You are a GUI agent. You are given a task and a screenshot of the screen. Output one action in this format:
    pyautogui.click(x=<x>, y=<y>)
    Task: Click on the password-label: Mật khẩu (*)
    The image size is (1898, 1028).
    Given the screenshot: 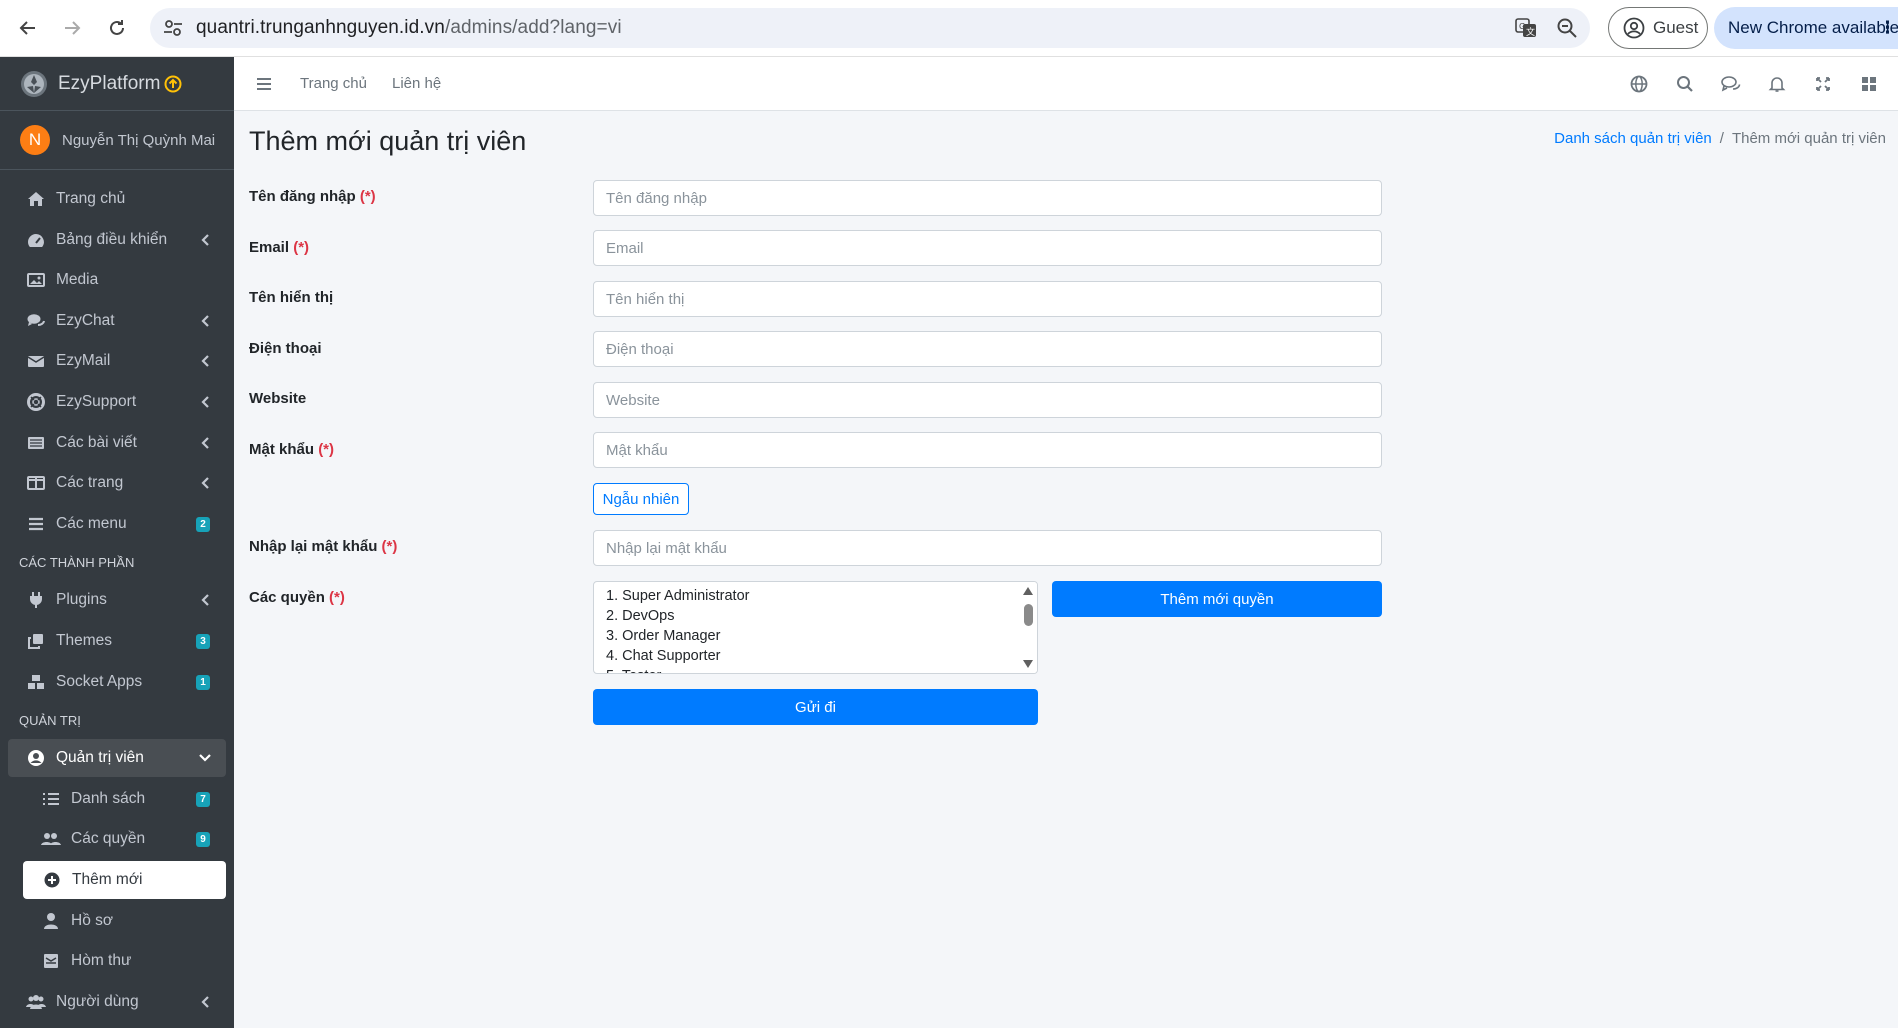 What is the action you would take?
    pyautogui.click(x=292, y=449)
    